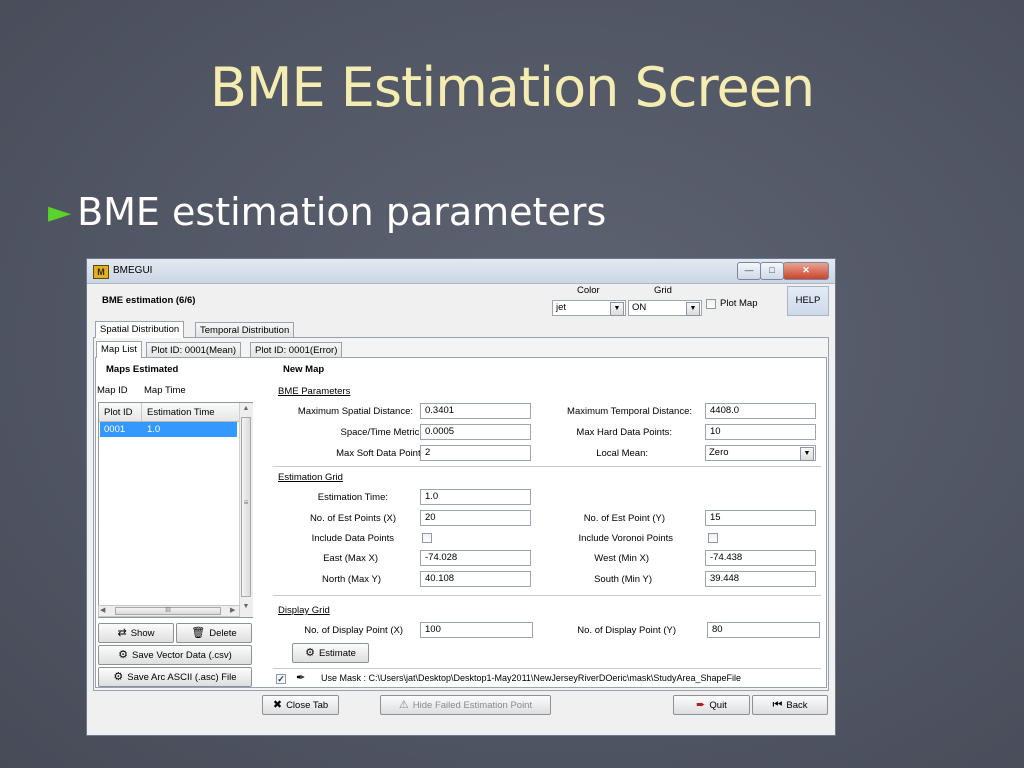 This screenshot has width=1024, height=768. Describe the element at coordinates (181, 412) in the screenshot. I see `col-estimation-time: Estimation Time` at that location.